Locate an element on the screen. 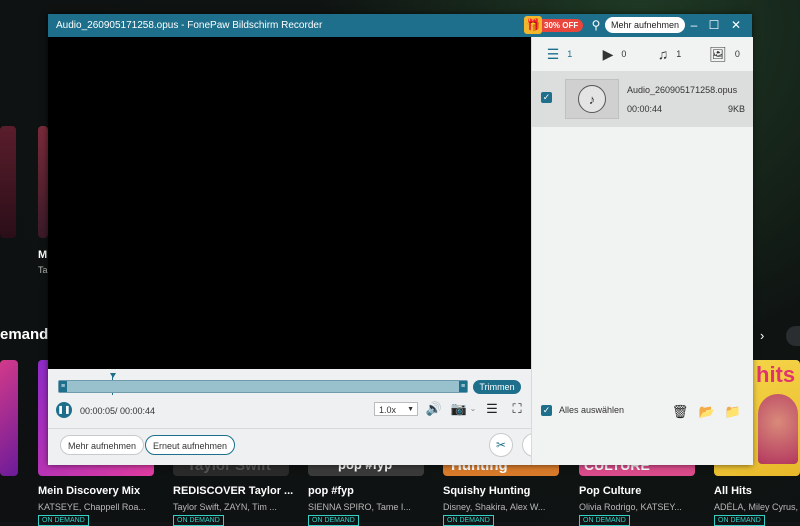 This screenshot has height=526, width=800. promo-text: 30% OFF is located at coordinates (561, 25).